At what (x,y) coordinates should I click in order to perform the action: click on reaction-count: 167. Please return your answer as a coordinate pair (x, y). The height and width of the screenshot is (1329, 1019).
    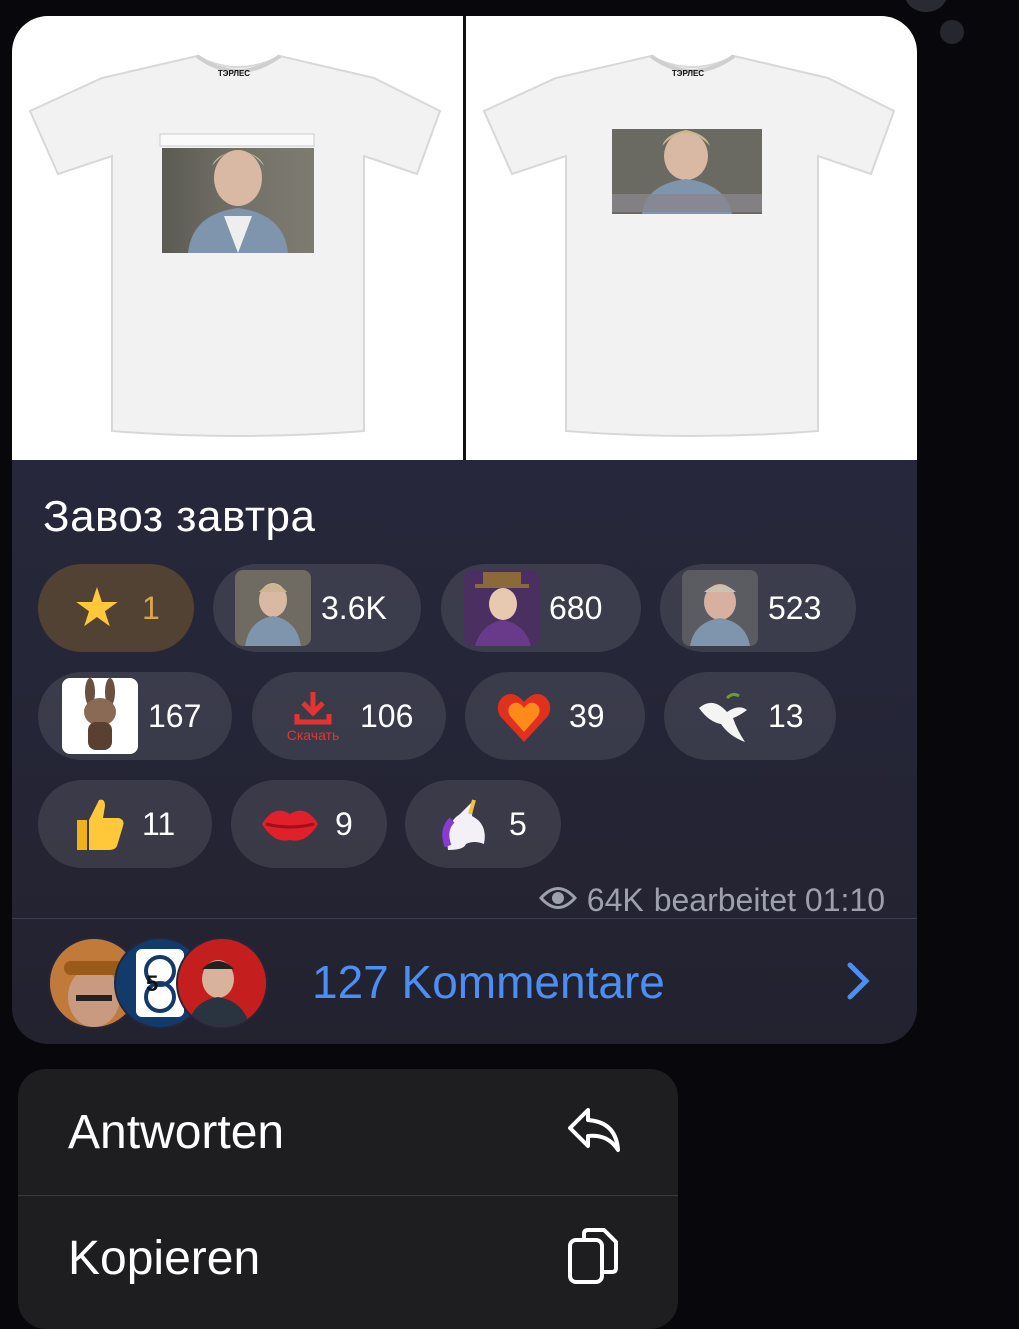
    Looking at the image, I should click on (175, 715).